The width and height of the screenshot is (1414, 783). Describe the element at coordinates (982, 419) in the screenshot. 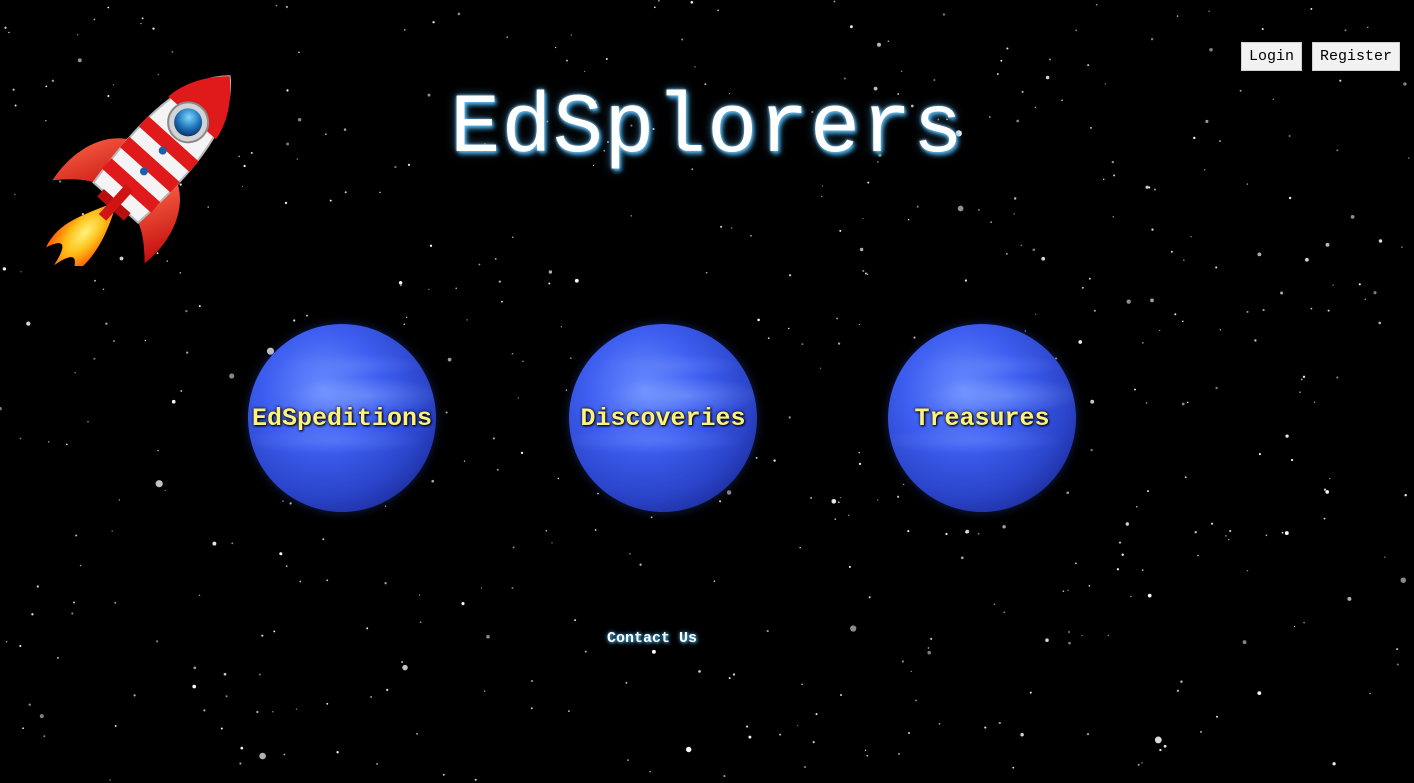

I see `nav-link-treasures: Treasures` at that location.